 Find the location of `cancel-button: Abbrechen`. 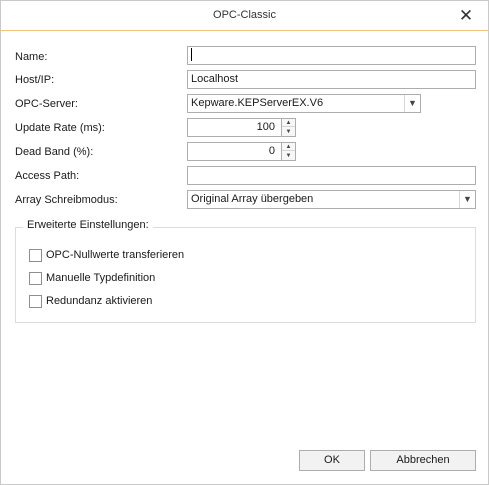

cancel-button: Abbrechen is located at coordinates (423, 460).